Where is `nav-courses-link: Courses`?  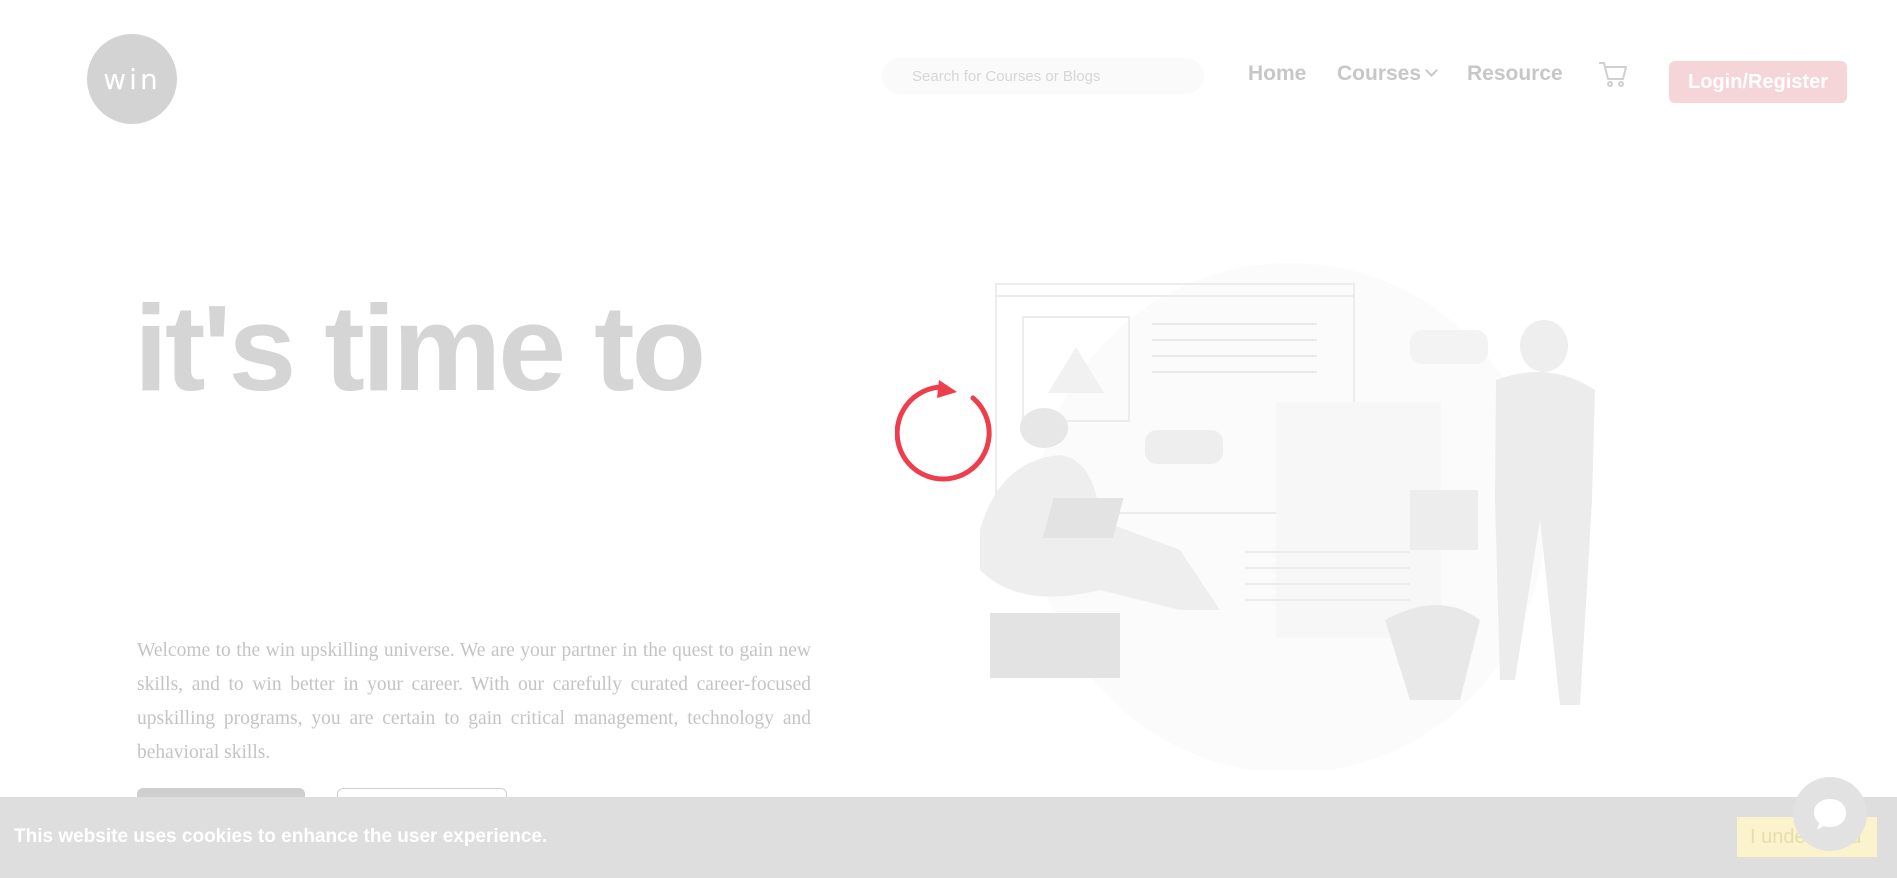
nav-courses-link: Courses is located at coordinates (1387, 74).